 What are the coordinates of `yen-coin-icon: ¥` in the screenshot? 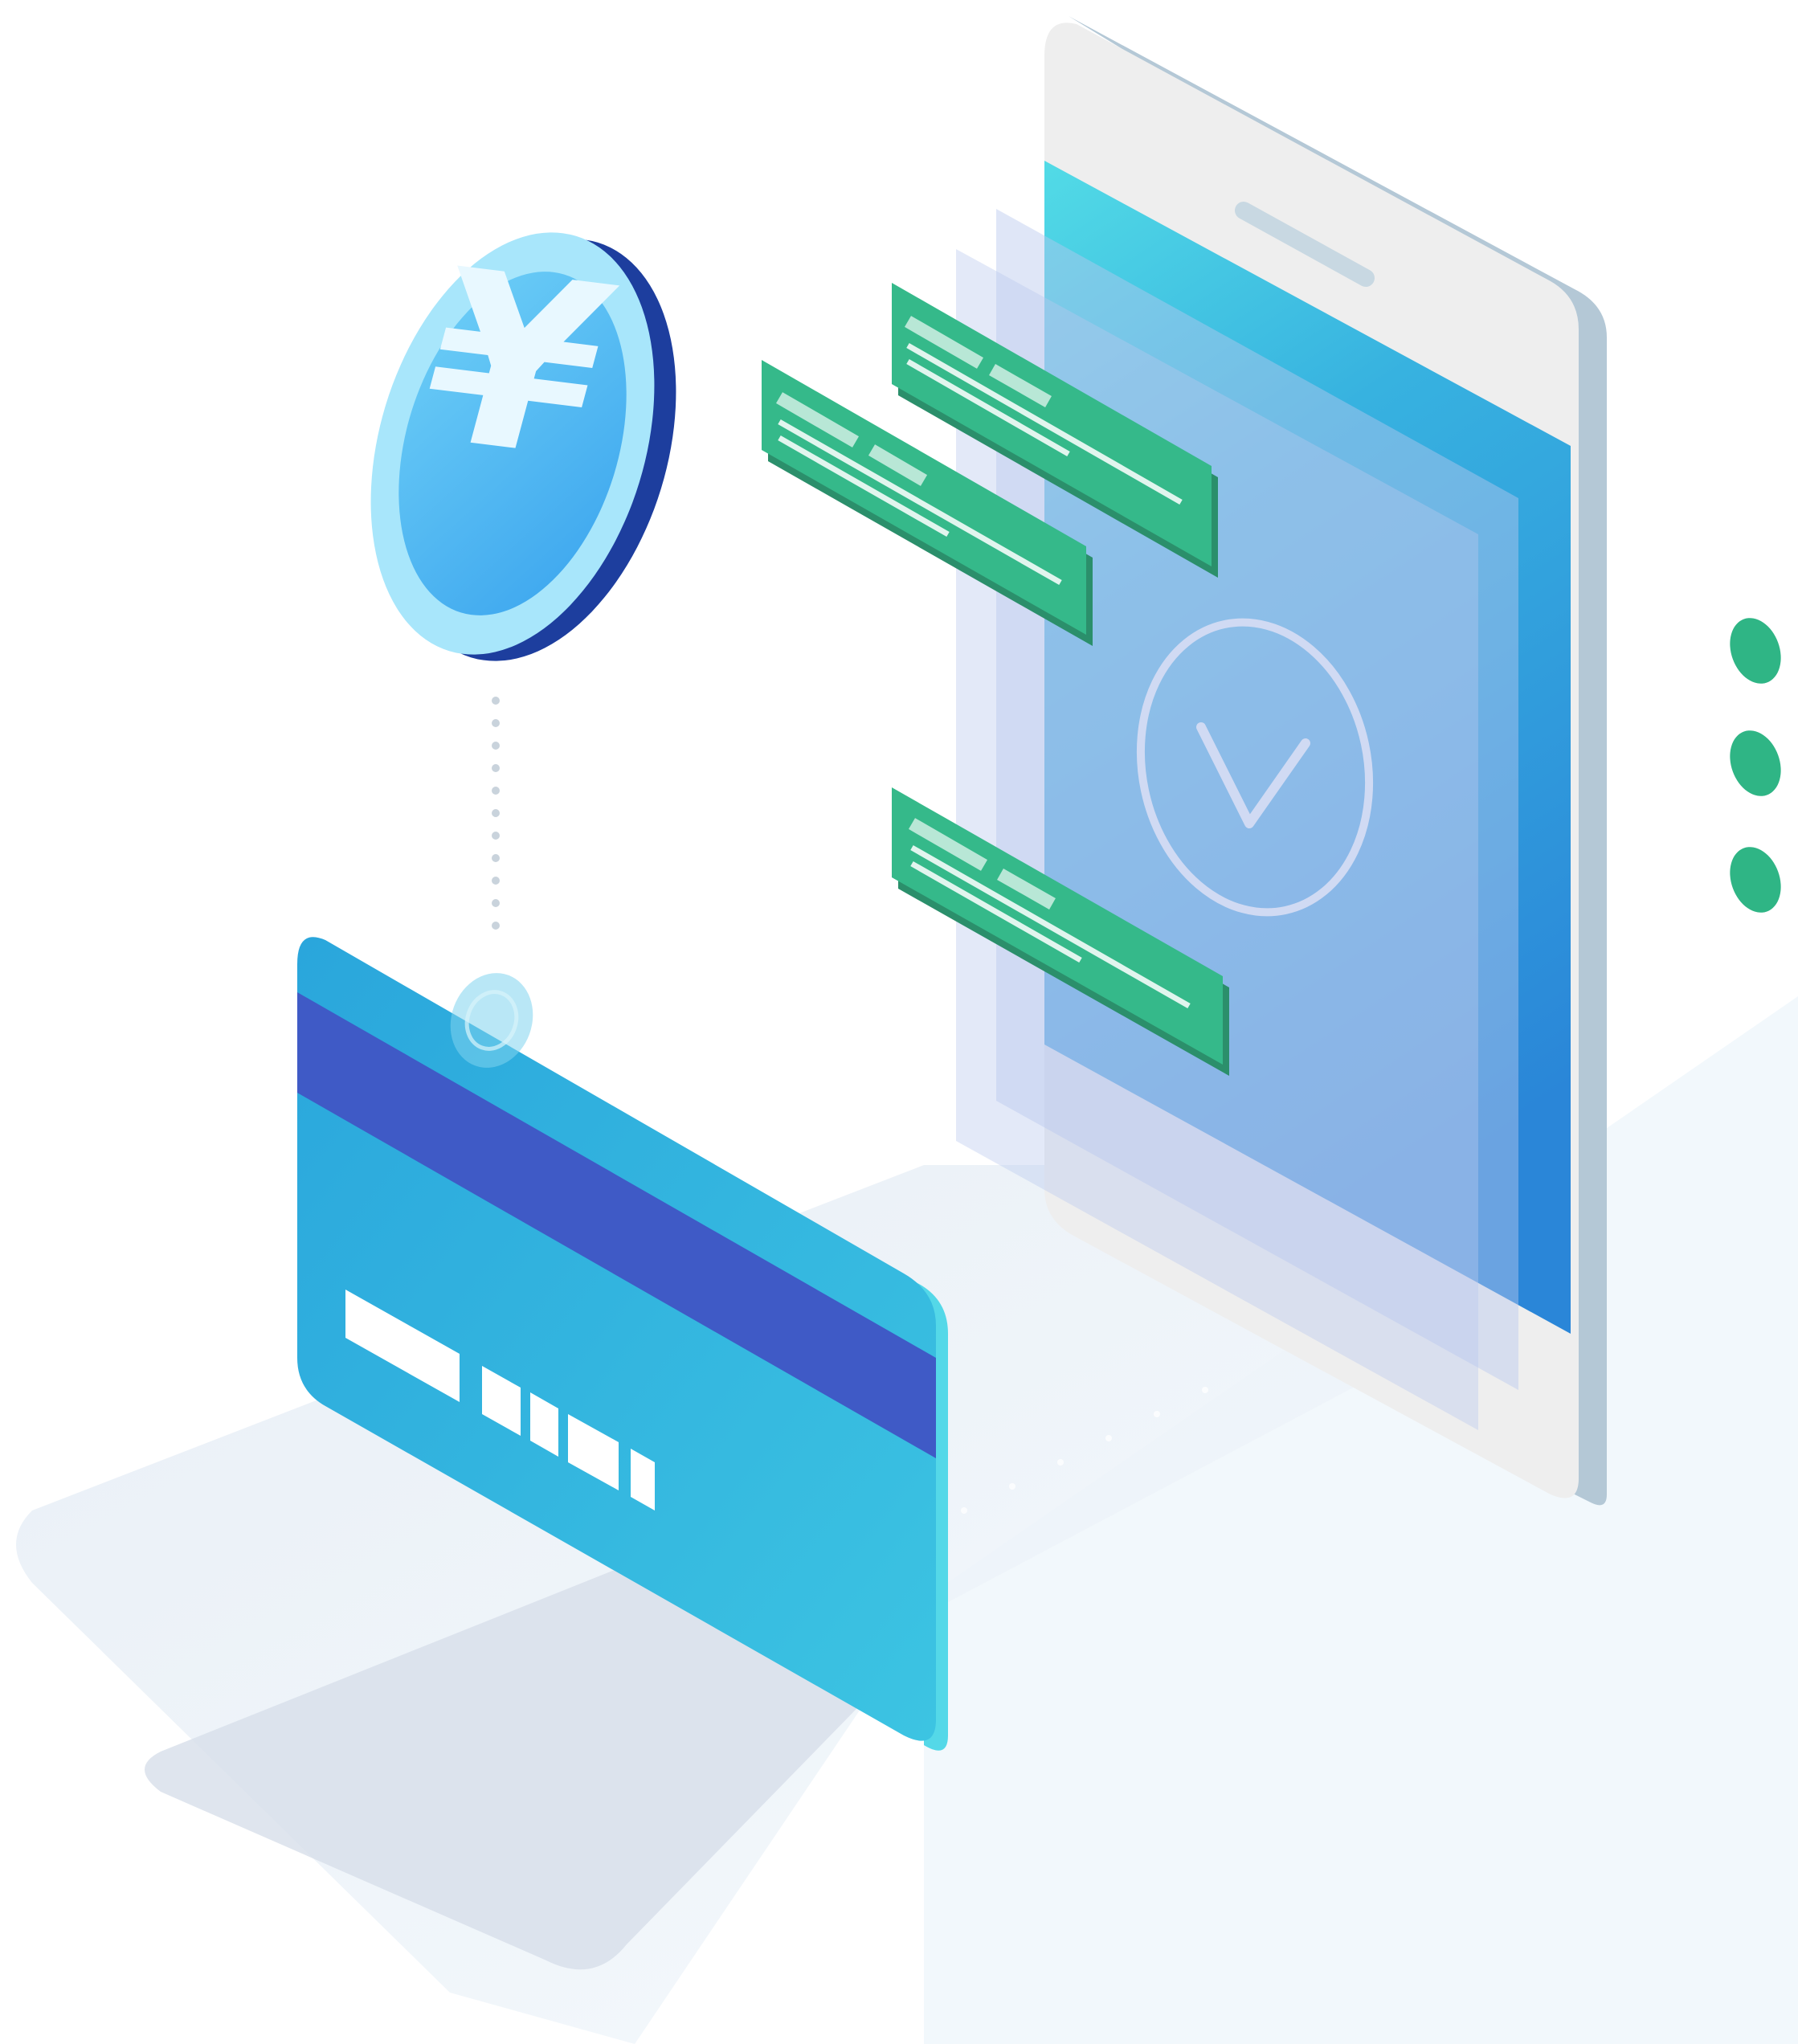 It's located at (523, 440).